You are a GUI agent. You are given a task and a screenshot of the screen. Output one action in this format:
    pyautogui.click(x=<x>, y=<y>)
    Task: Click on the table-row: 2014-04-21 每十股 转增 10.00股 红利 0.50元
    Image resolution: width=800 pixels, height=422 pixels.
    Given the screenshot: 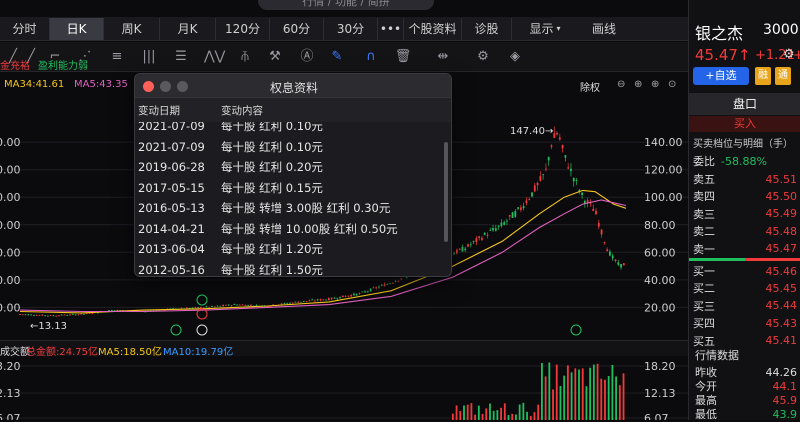 What is the action you would take?
    pyautogui.click(x=293, y=229)
    